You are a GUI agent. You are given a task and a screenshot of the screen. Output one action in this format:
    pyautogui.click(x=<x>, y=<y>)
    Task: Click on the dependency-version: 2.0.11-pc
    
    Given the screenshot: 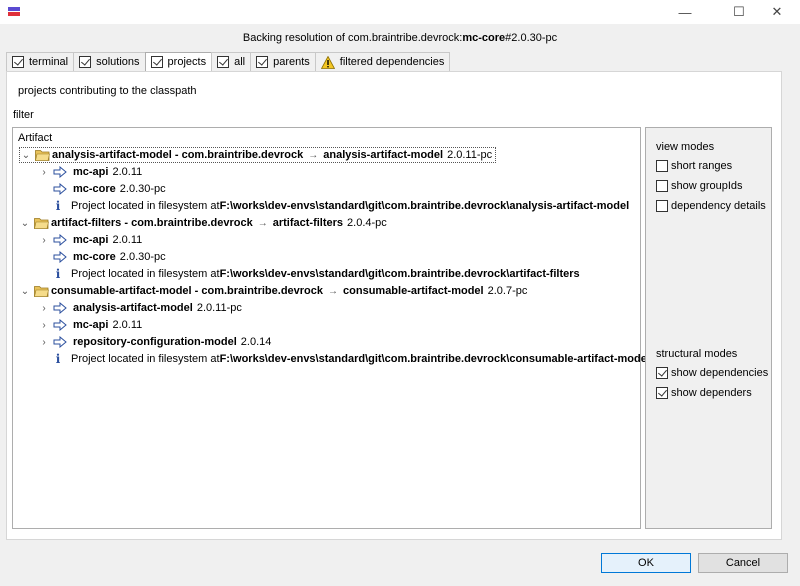 What is the action you would take?
    pyautogui.click(x=219, y=308)
    